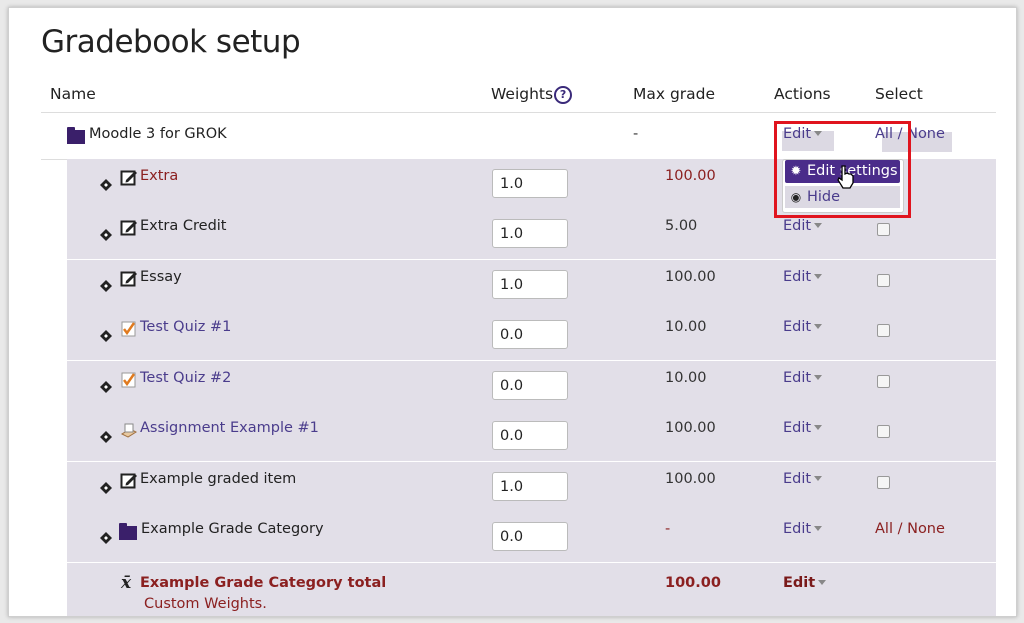  Describe the element at coordinates (73, 94) in the screenshot. I see `header-name: Name` at that location.